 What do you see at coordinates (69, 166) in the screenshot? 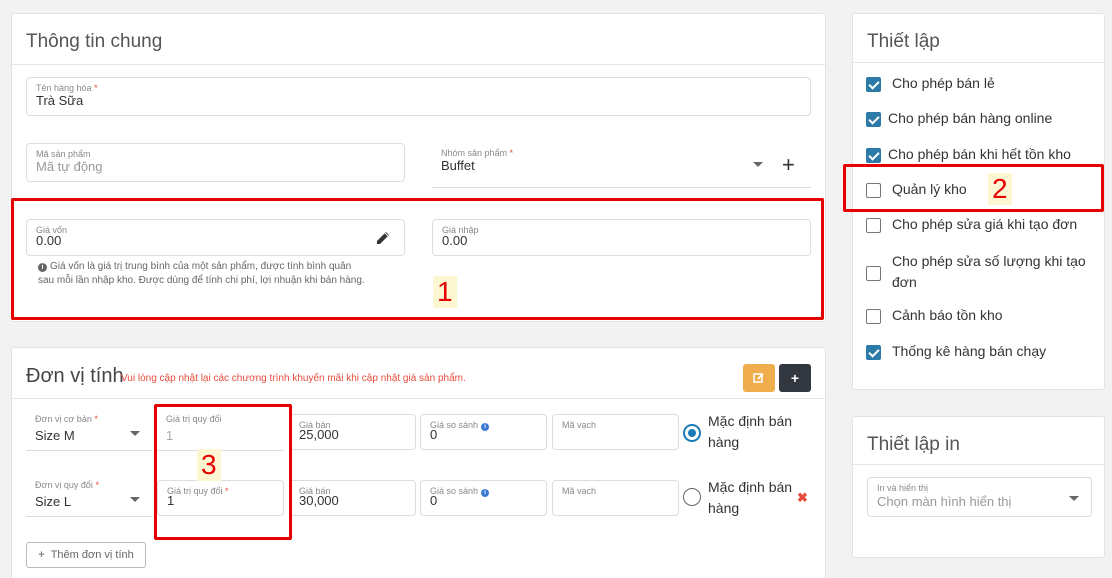
I see `product-code-placeholder: Mã tự động` at bounding box center [69, 166].